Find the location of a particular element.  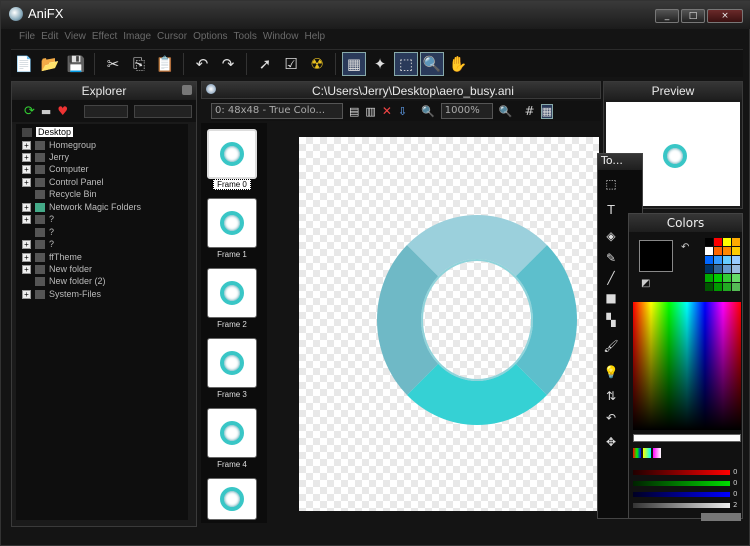

tree-item: + Jerry is located at coordinates (45, 158).